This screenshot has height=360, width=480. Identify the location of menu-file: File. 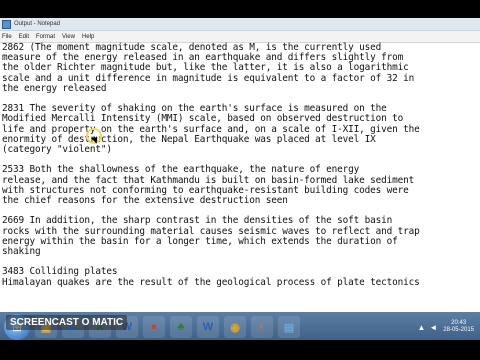
(7, 37).